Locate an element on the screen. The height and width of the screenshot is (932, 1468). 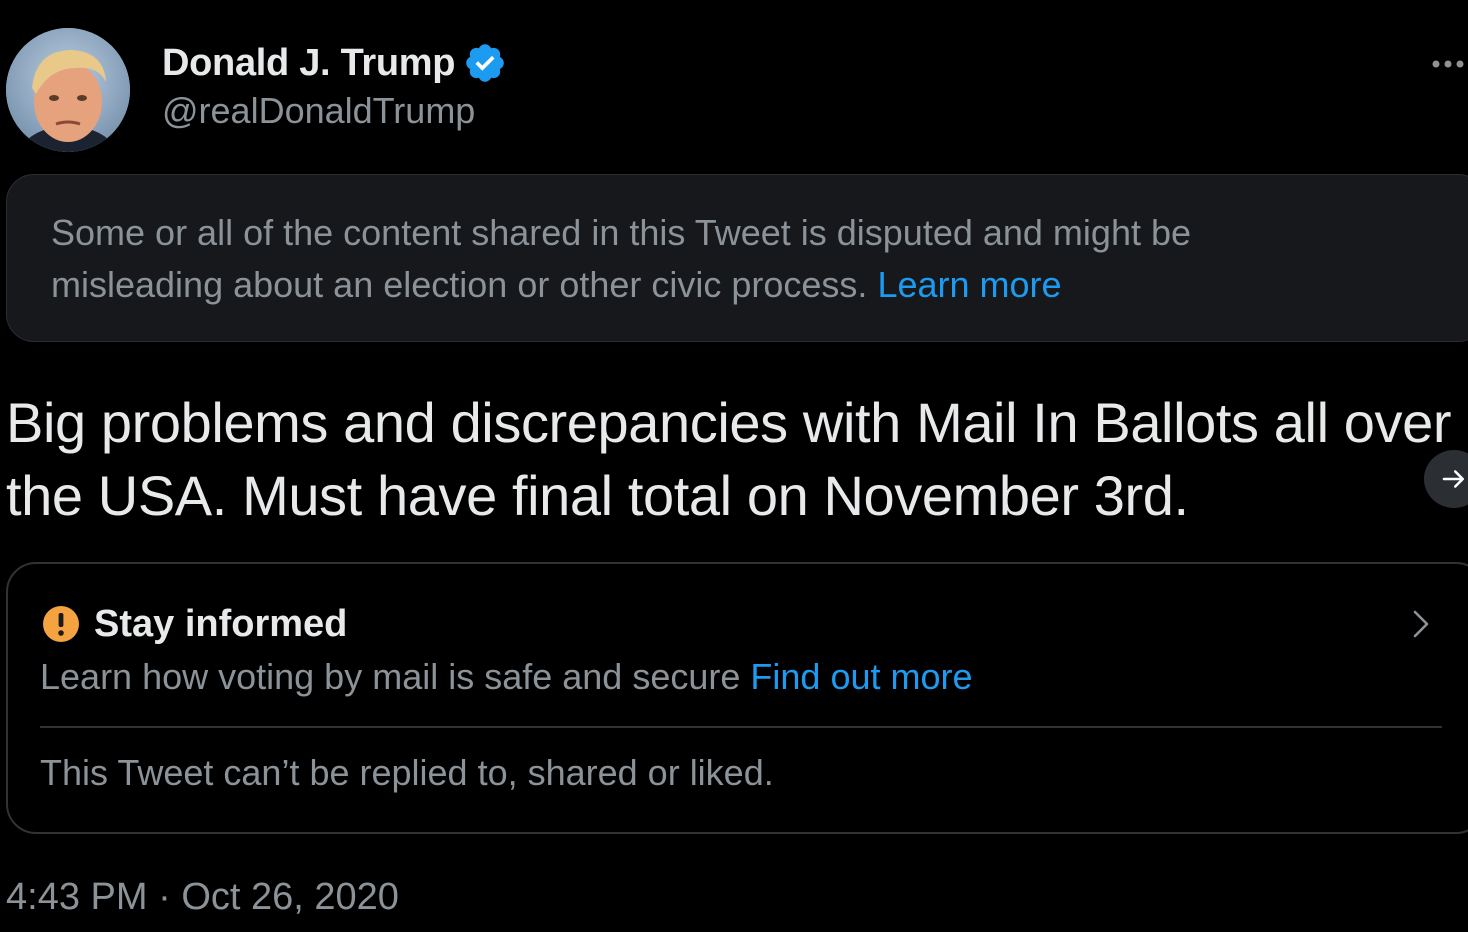
display-name: Donald J. Trump is located at coordinates (309, 63).